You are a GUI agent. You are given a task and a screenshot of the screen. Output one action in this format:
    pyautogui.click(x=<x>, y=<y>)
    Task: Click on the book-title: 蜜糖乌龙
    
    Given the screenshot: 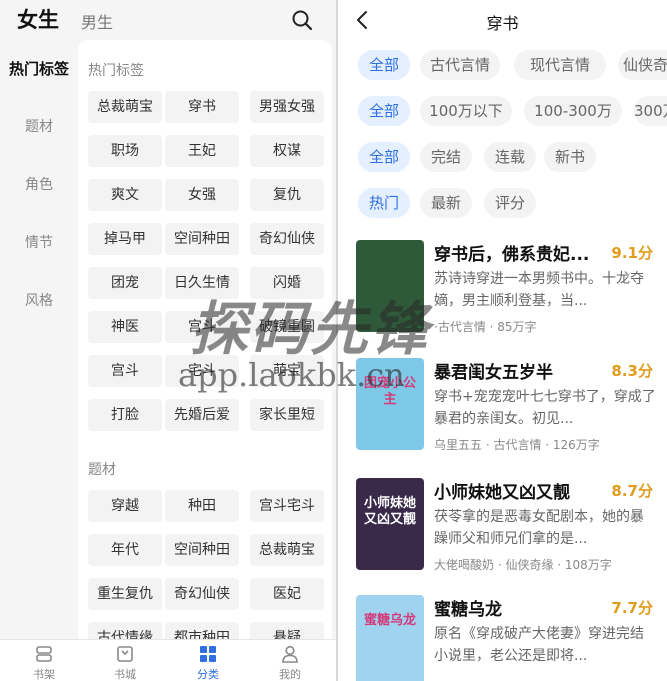 What is the action you would take?
    pyautogui.click(x=468, y=610)
    